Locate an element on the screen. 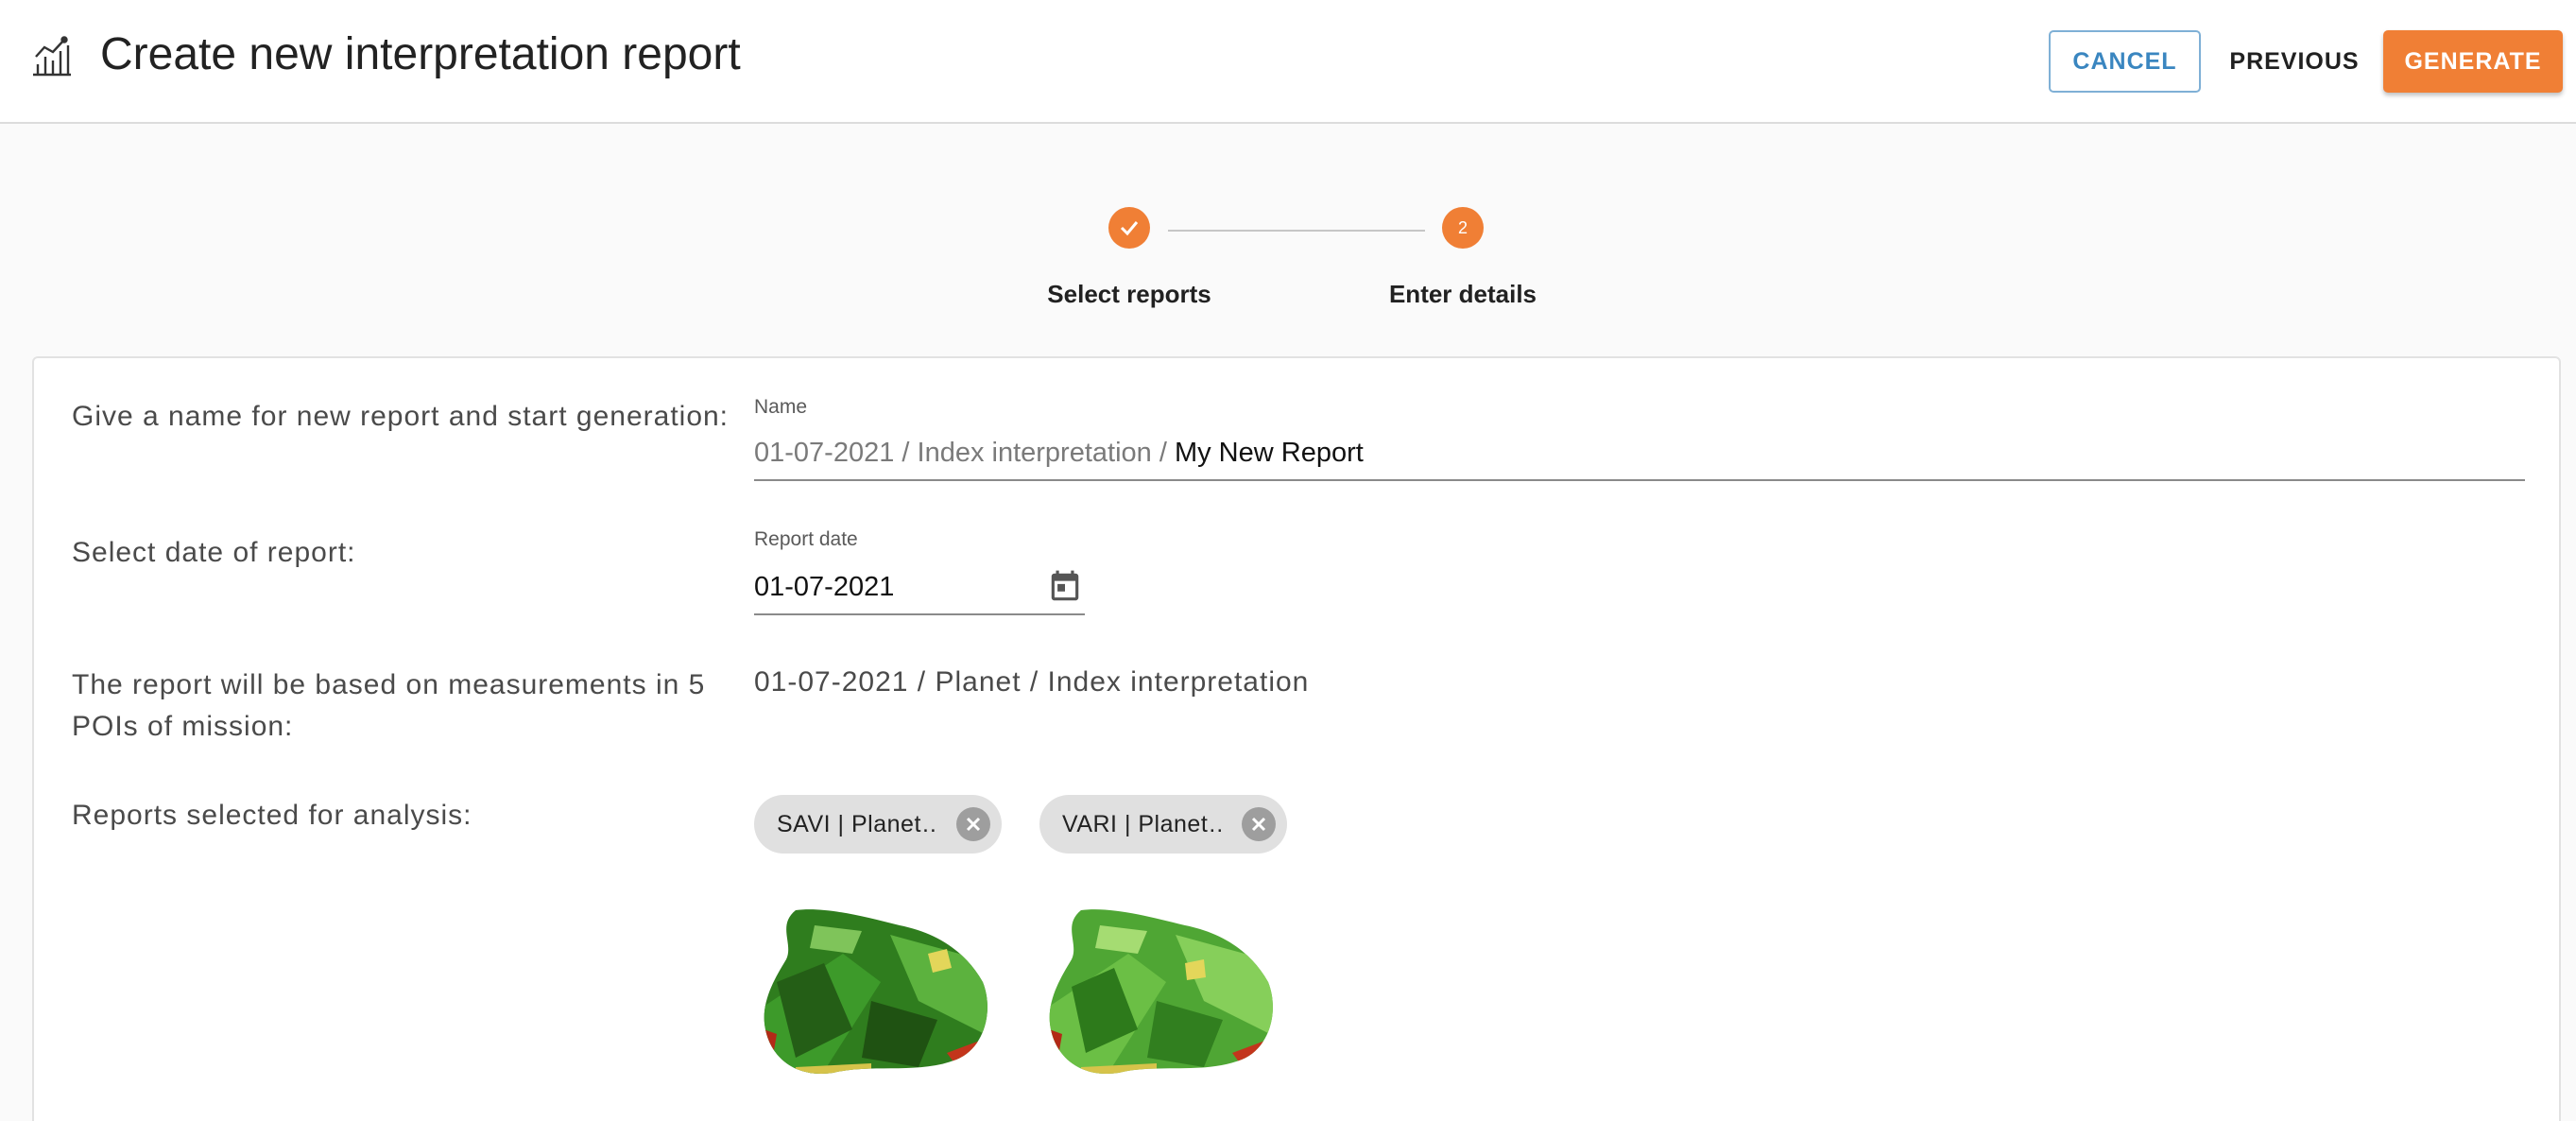 The height and width of the screenshot is (1121, 2576). date-caption: Report date is located at coordinates (806, 539).